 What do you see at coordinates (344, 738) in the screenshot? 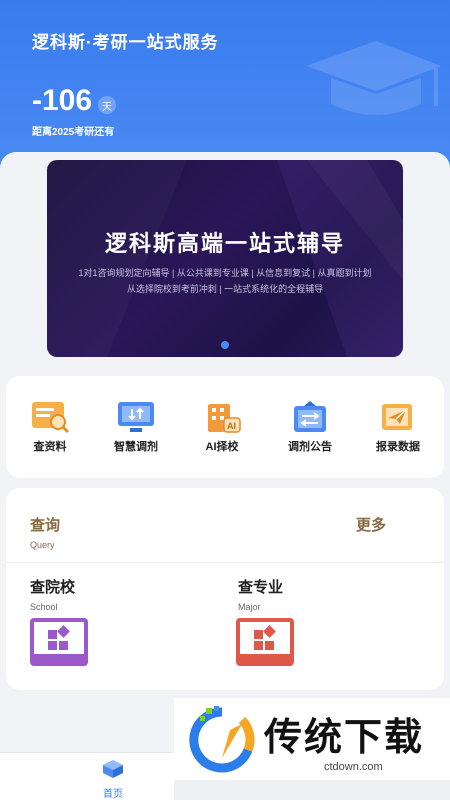
I see `watermark-text: 传统下载` at bounding box center [344, 738].